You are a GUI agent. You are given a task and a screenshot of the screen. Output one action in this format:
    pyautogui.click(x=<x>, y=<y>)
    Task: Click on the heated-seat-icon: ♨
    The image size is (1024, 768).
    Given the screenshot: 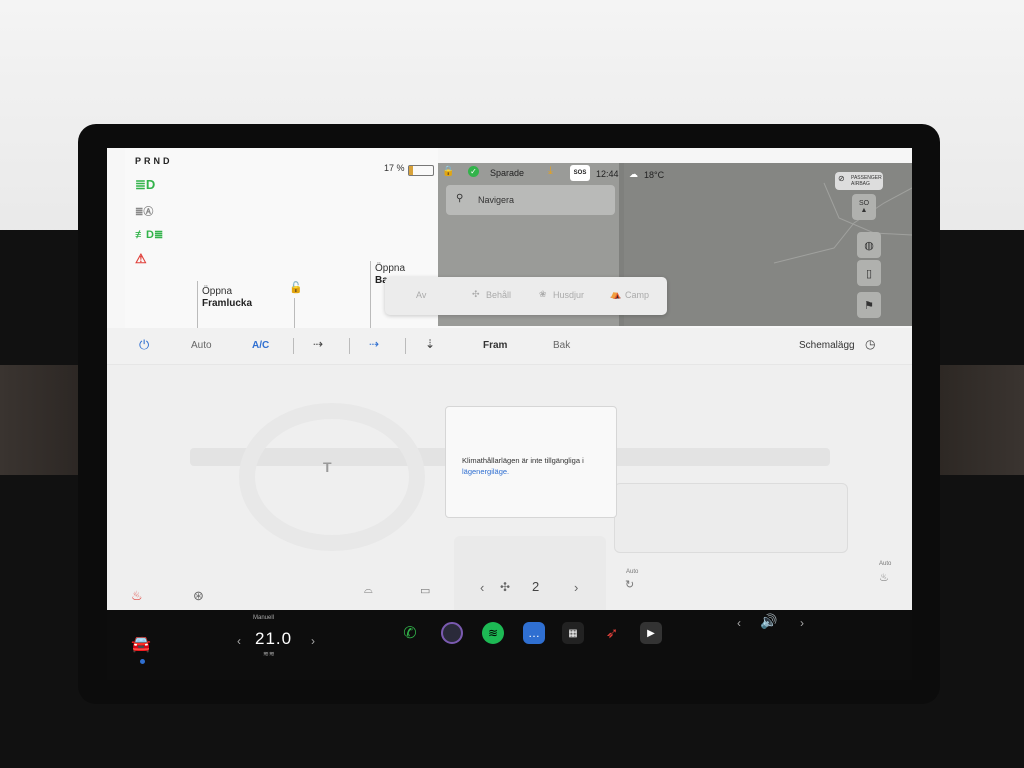 What is the action you would take?
    pyautogui.click(x=137, y=596)
    